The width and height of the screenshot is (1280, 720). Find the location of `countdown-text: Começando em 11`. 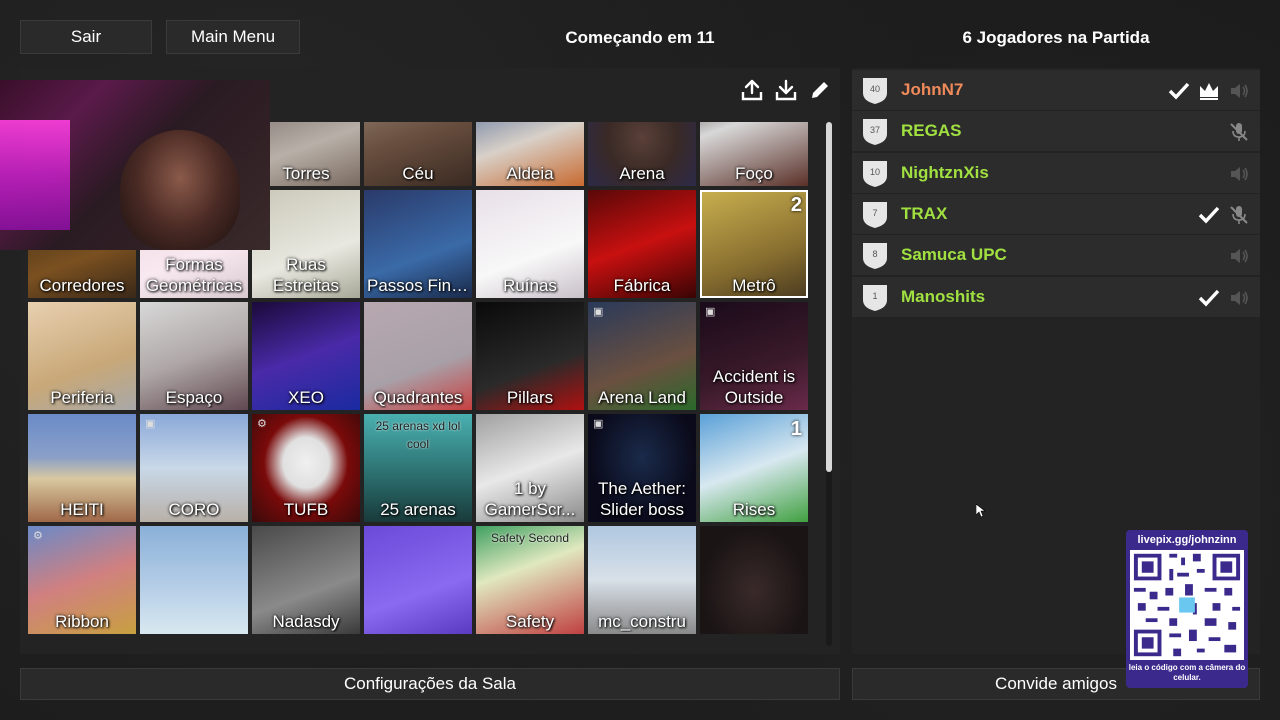

countdown-text: Começando em 11 is located at coordinates (640, 37).